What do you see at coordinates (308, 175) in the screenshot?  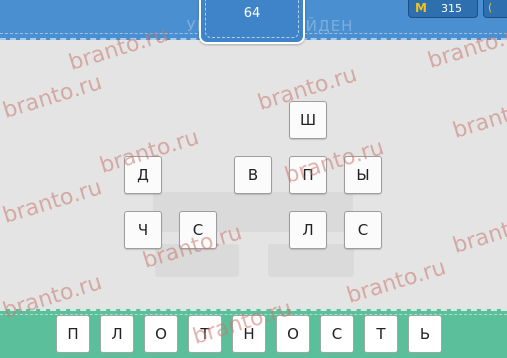 I see `tile-p: П` at bounding box center [308, 175].